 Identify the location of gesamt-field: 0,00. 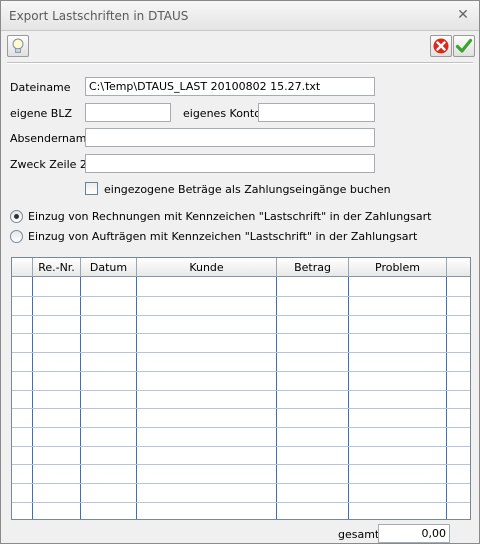
(414, 533).